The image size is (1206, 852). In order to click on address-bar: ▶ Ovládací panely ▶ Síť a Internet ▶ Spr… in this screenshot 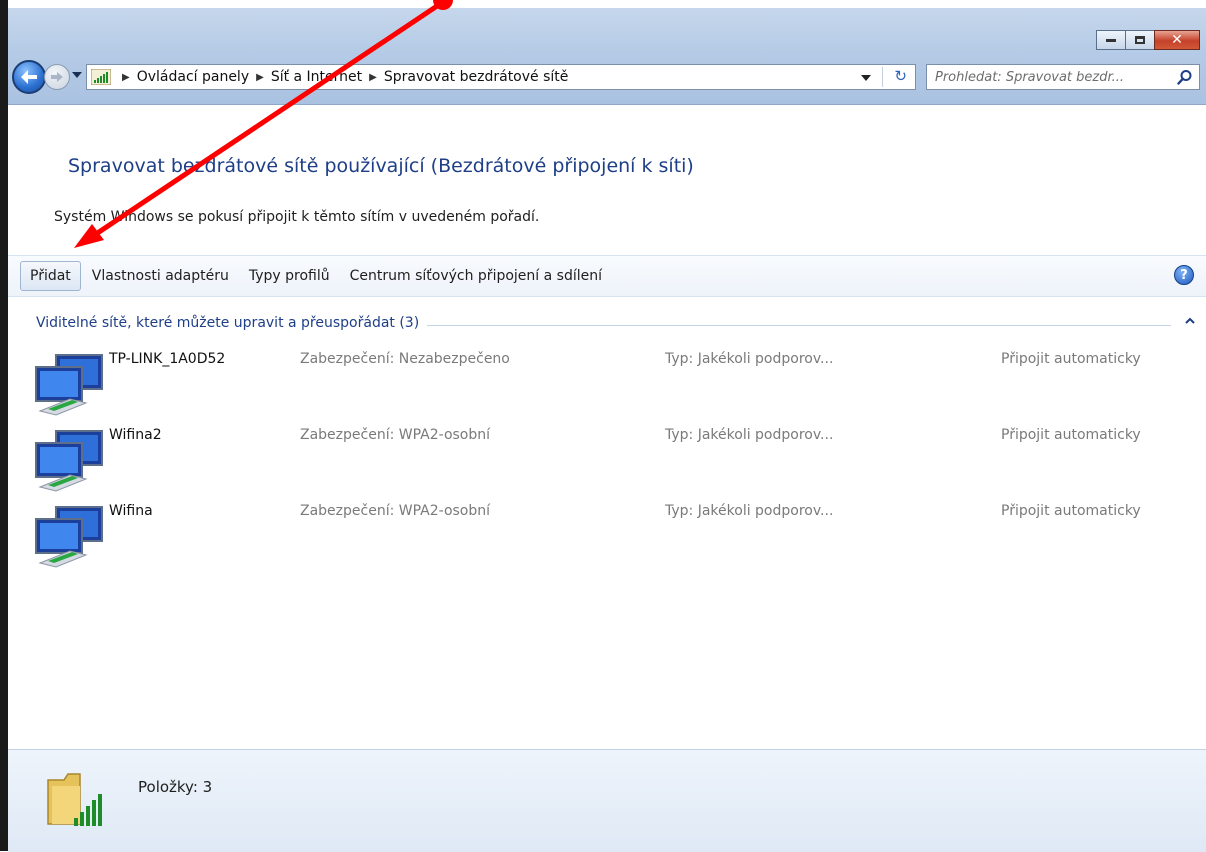, I will do `click(501, 77)`.